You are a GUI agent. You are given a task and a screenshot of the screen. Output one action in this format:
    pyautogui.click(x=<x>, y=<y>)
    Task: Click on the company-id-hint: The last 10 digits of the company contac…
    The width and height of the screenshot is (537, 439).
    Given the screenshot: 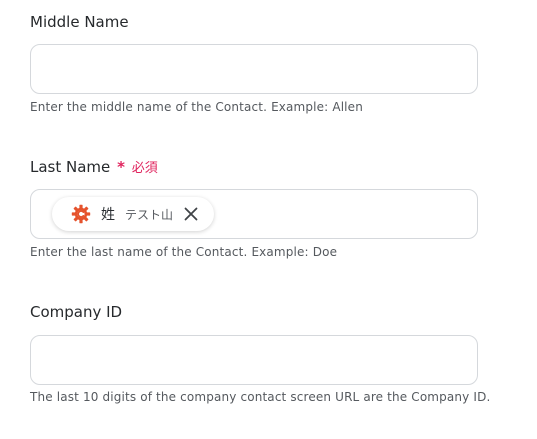 What is the action you would take?
    pyautogui.click(x=260, y=397)
    